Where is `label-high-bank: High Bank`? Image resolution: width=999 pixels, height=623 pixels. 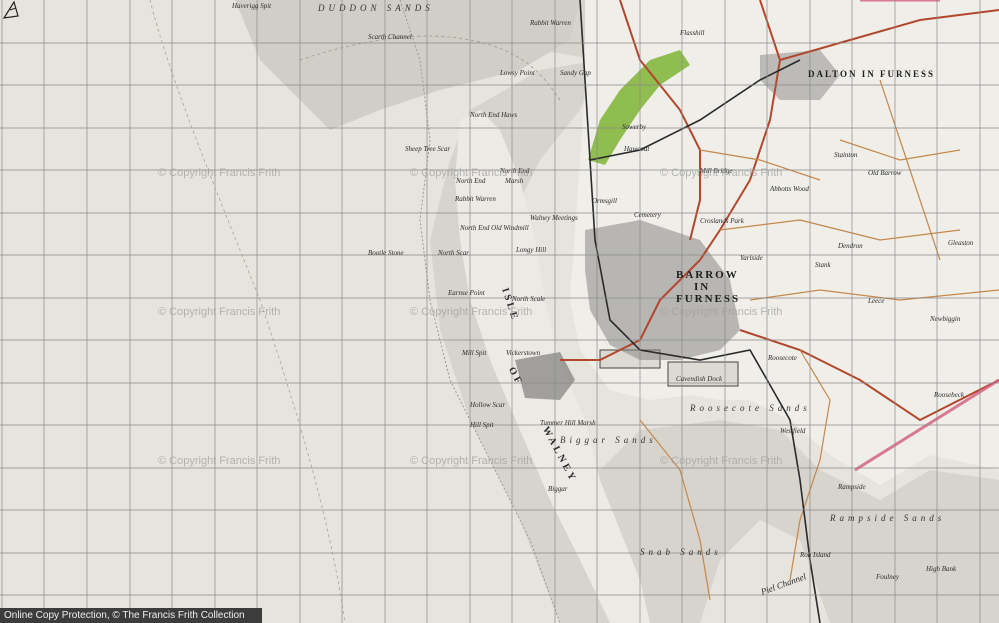
label-high-bank: High Bank is located at coordinates (941, 569).